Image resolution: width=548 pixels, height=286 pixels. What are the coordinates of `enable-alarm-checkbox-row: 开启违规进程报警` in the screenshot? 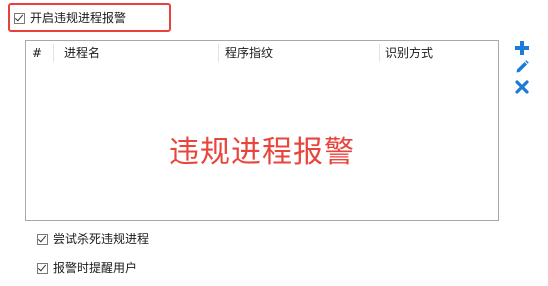 It's located at (70, 18).